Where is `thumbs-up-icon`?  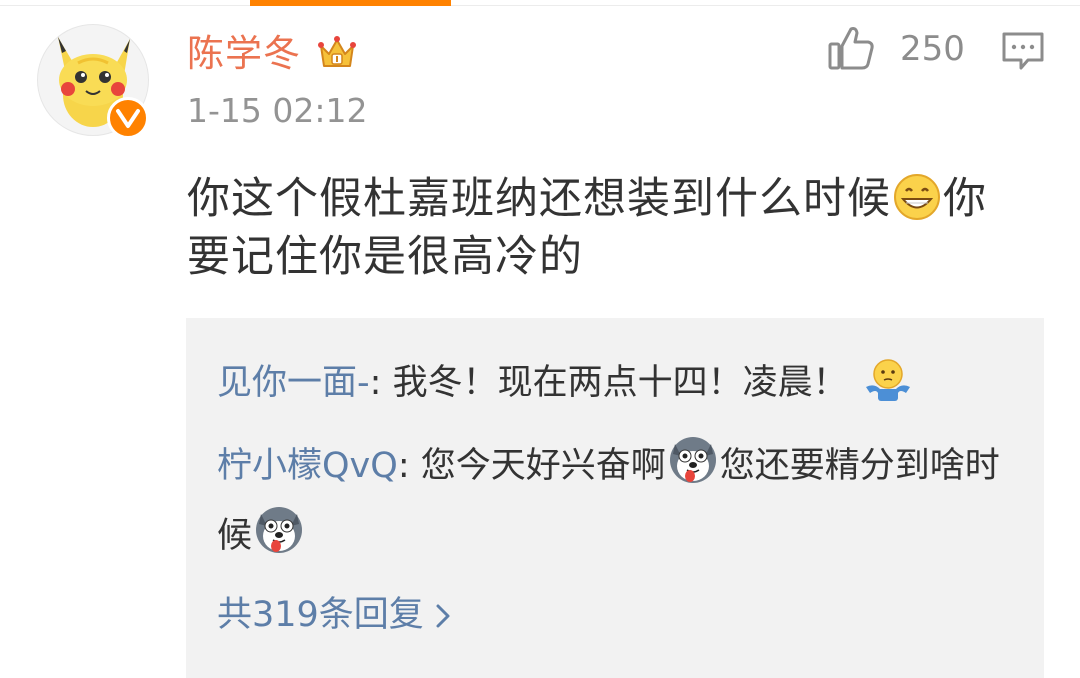
thumbs-up-icon is located at coordinates (851, 48).